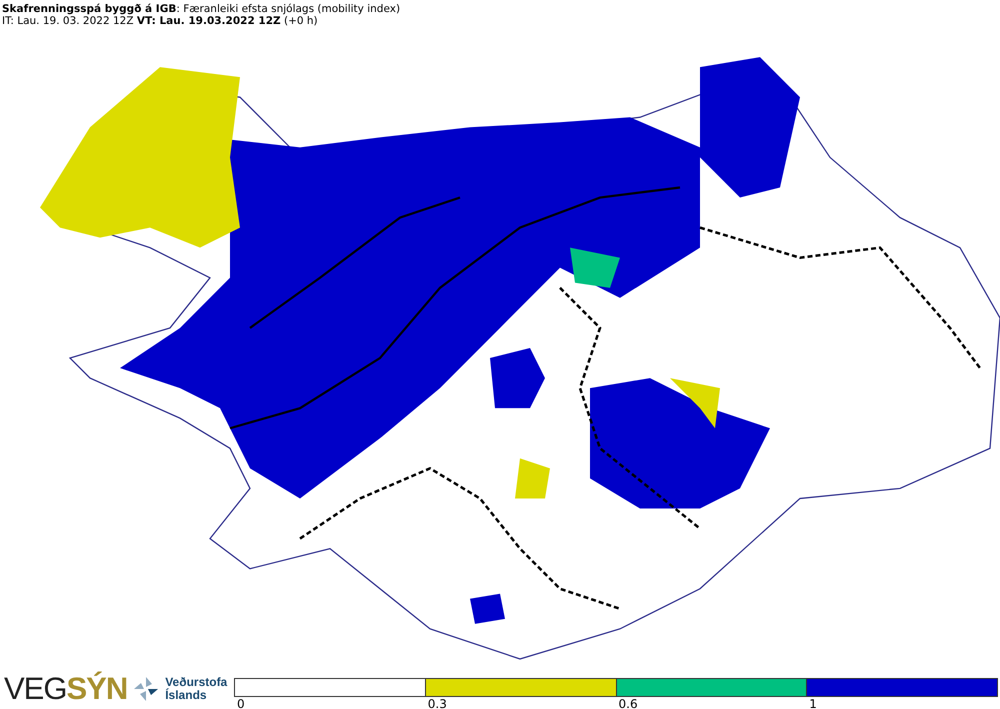  What do you see at coordinates (628, 703) in the screenshot?
I see `legend-label: 0.6` at bounding box center [628, 703].